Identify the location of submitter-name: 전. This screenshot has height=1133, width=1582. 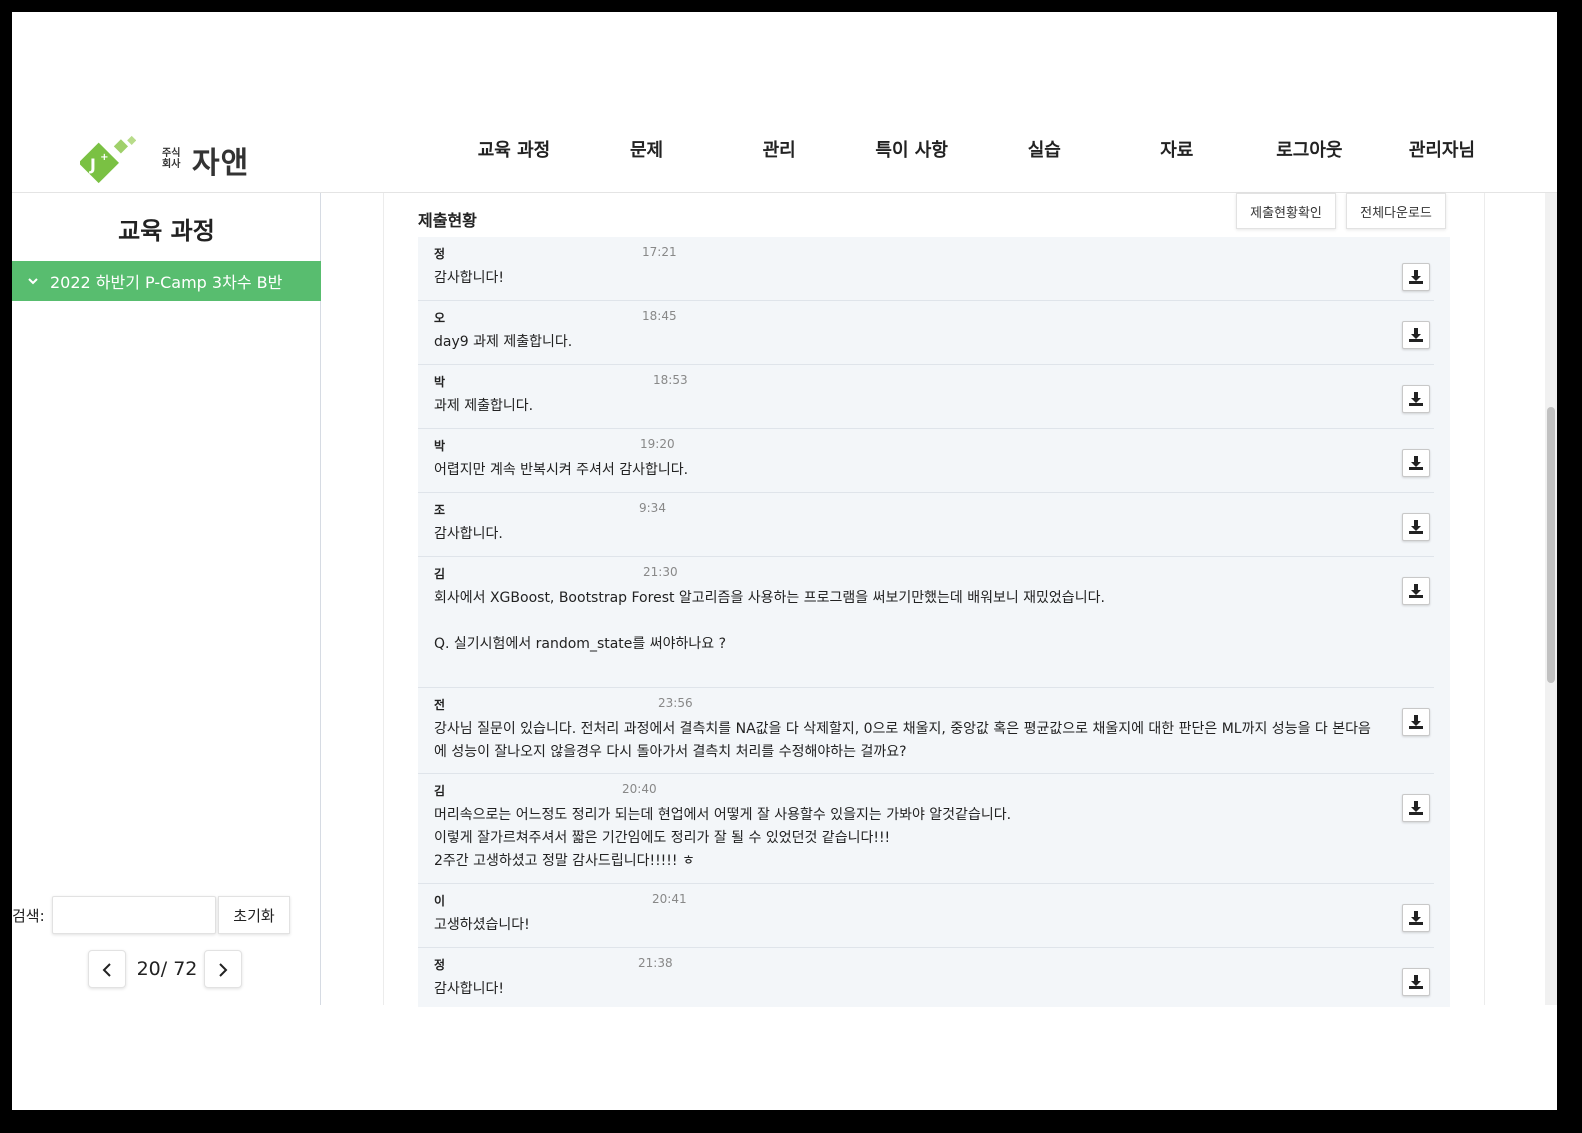
(440, 705).